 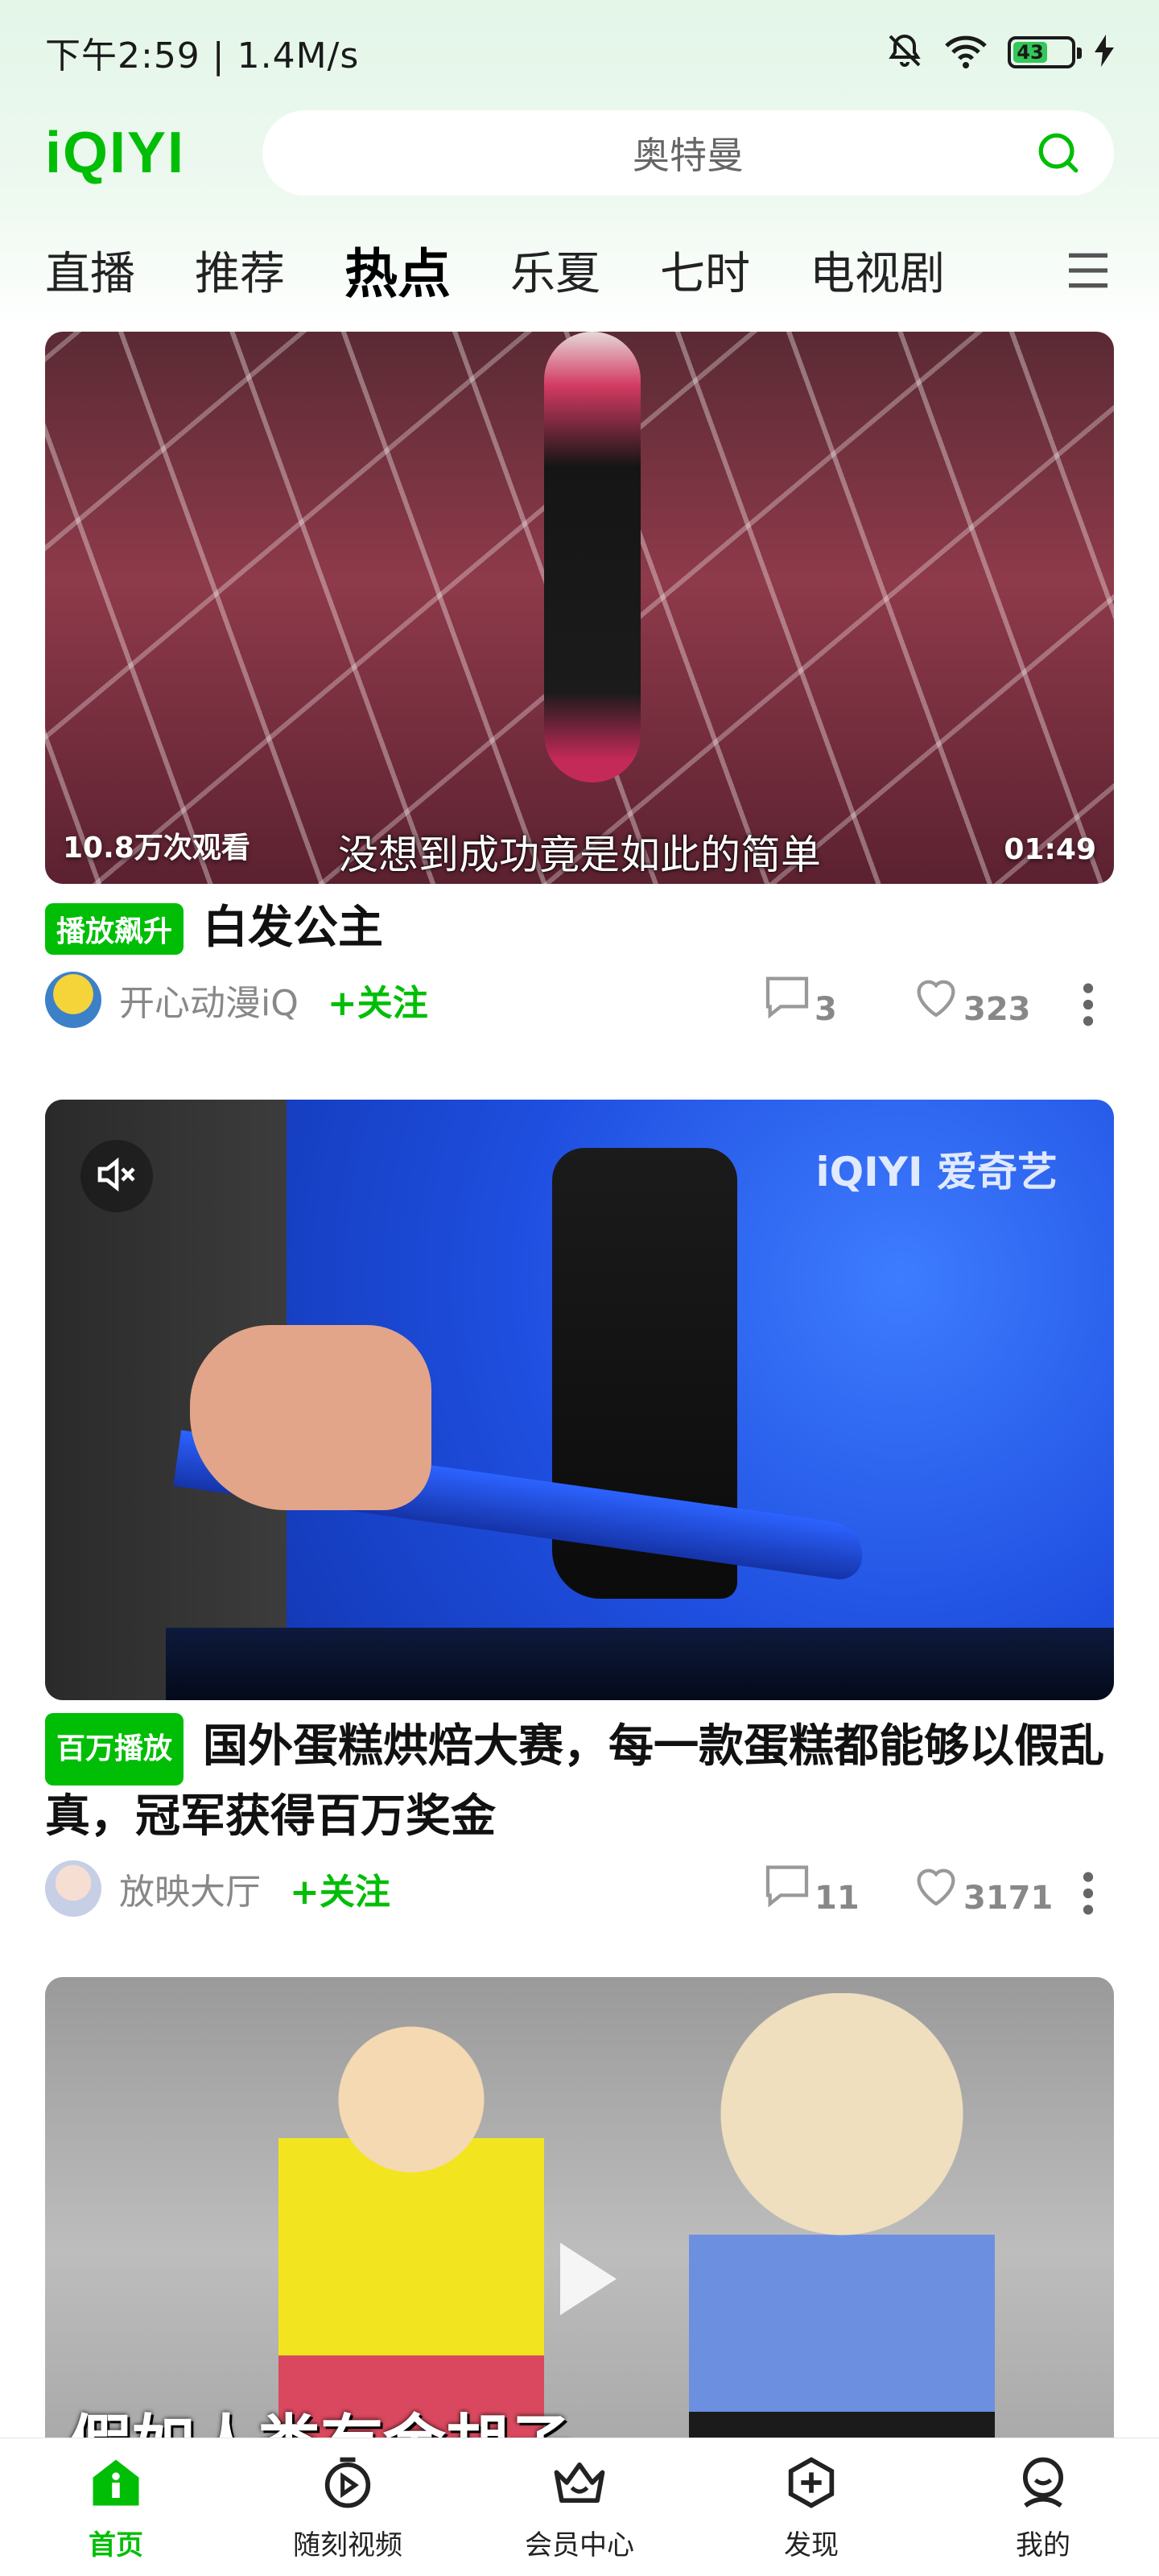 I want to click on like-button: 323, so click(x=970, y=1000).